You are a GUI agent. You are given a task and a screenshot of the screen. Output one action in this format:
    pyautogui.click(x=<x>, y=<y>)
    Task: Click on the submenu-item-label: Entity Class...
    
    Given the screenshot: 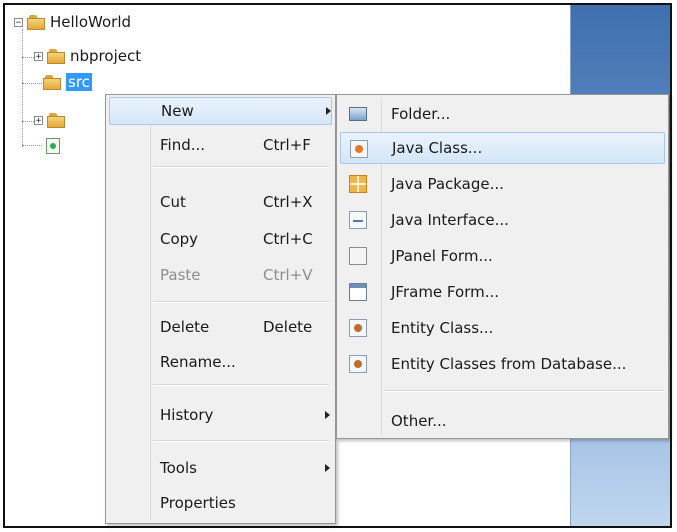 What is the action you would take?
    pyautogui.click(x=442, y=328)
    